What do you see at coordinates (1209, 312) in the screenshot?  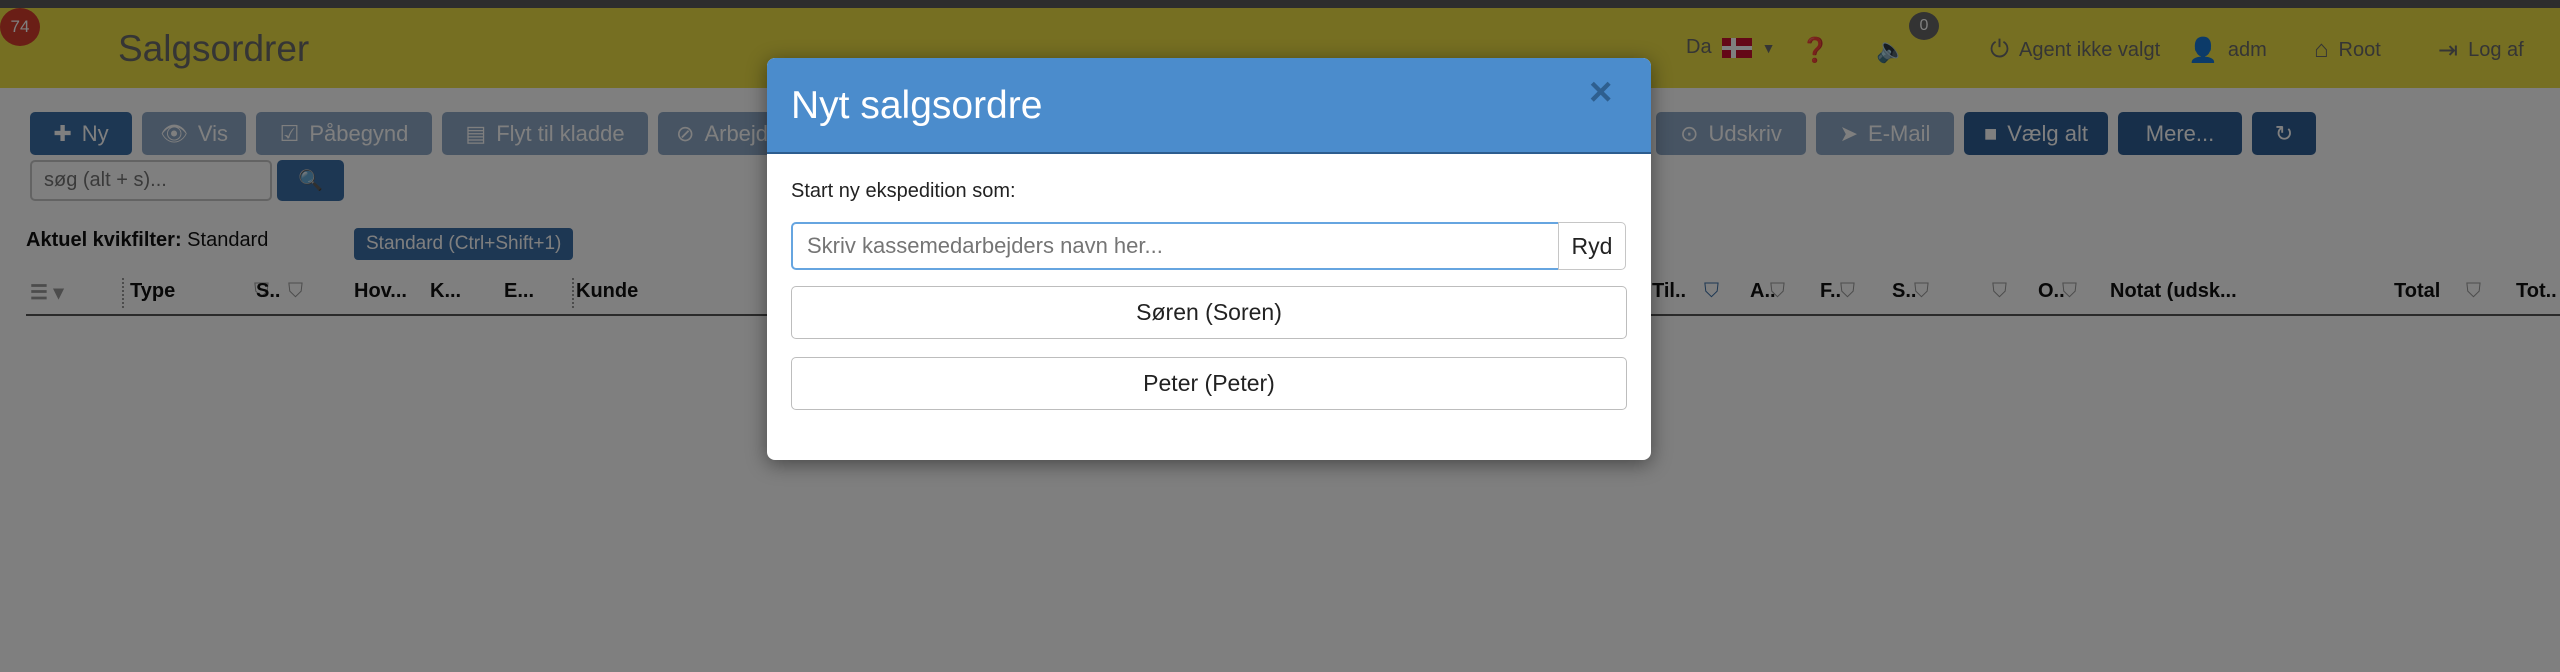 I see `staff-button-soren: Søren (Soren)` at bounding box center [1209, 312].